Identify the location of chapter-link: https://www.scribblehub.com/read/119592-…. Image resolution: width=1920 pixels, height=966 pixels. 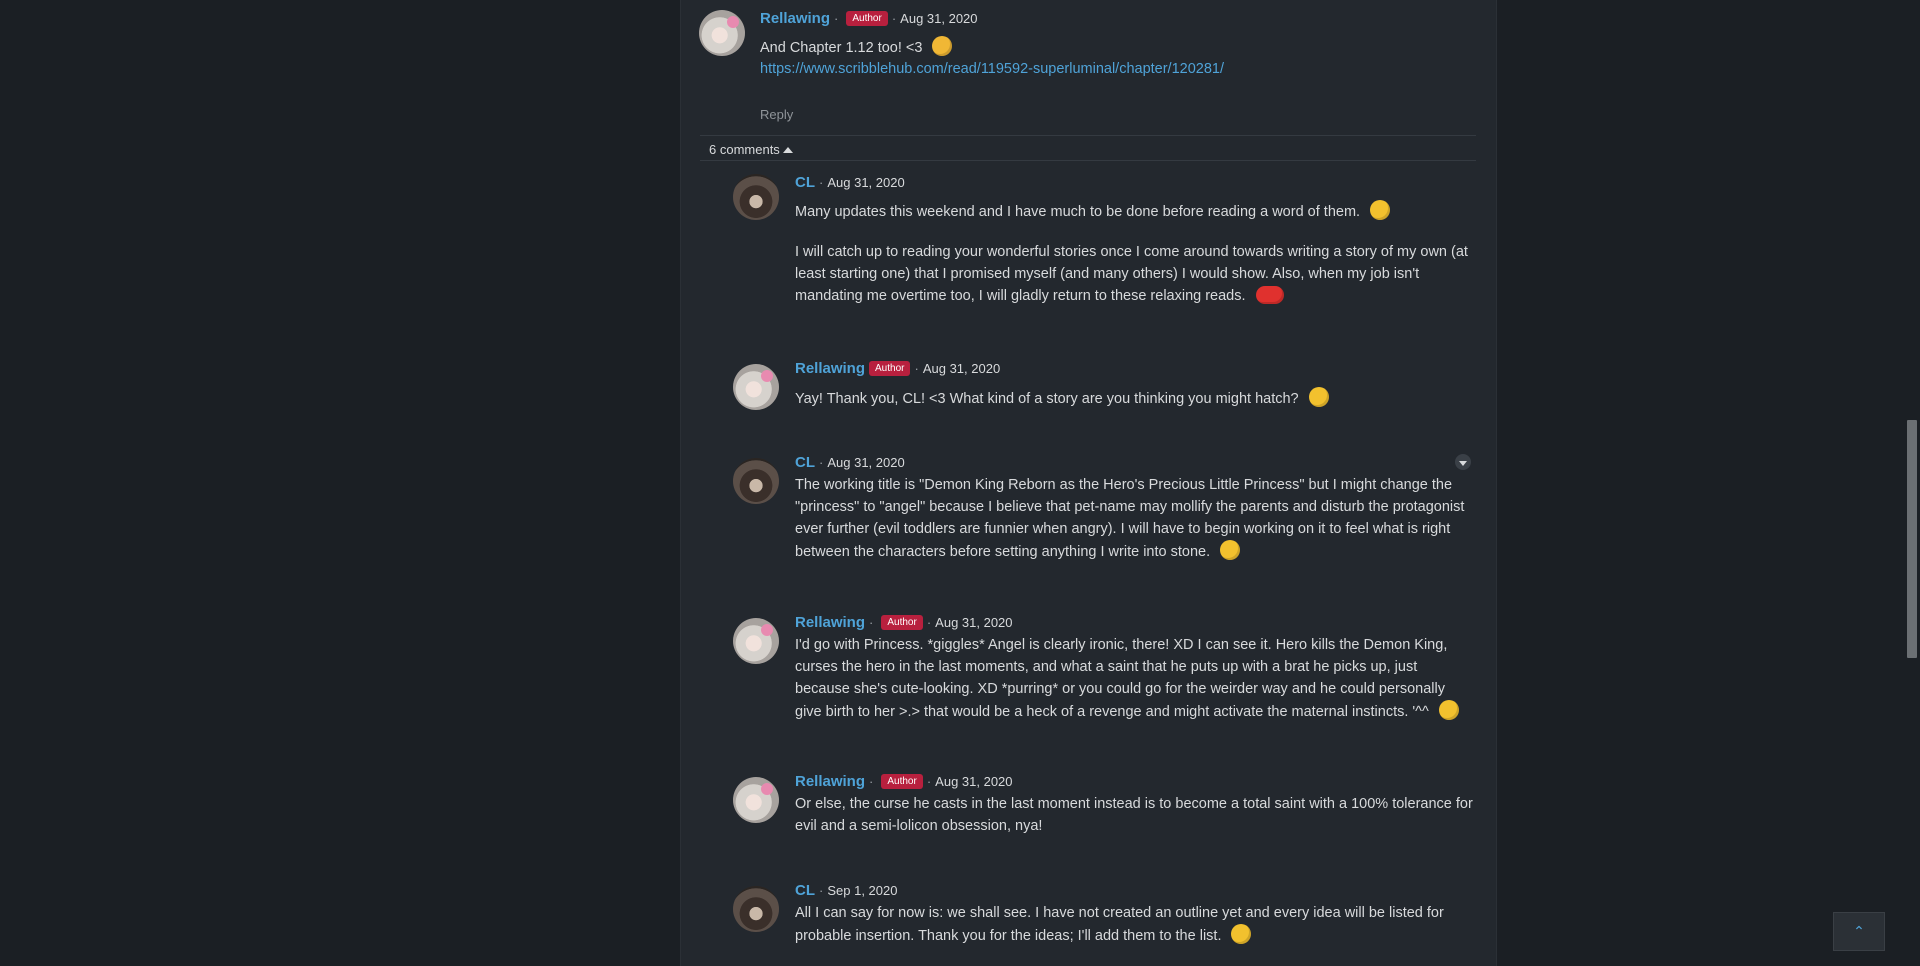
(992, 69).